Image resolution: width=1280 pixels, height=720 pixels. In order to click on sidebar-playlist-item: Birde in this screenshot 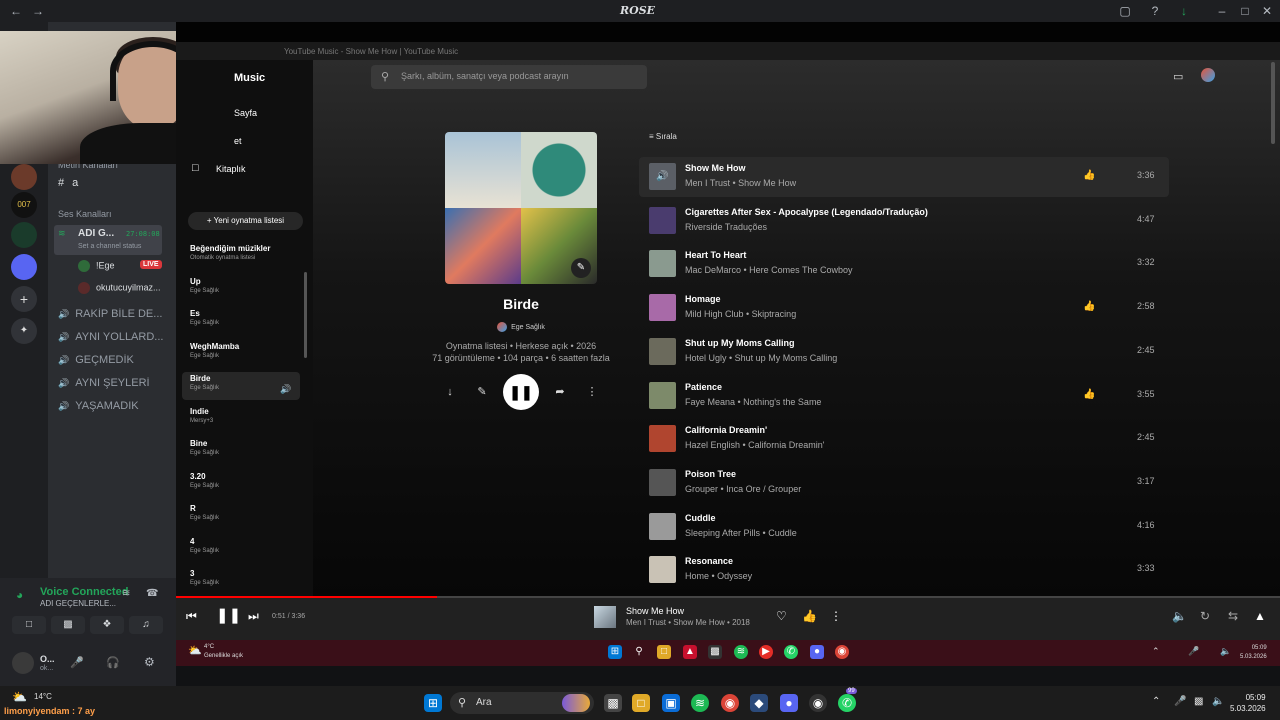, I will do `click(200, 378)`.